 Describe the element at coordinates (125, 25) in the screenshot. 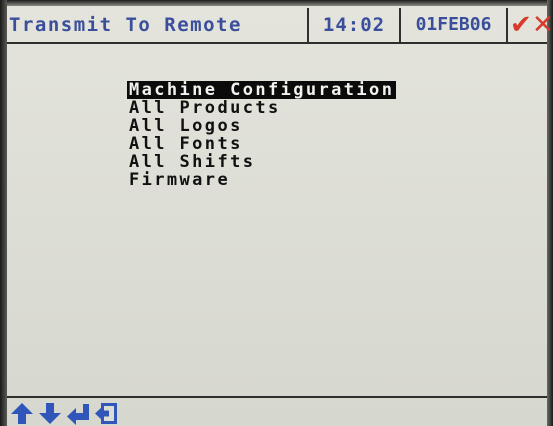

I see `screen-title: Transmit To Remote` at that location.